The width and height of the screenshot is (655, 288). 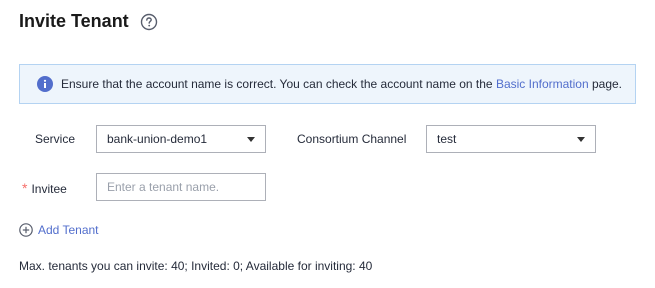 I want to click on consortium-channel-select-value: test, so click(x=447, y=139).